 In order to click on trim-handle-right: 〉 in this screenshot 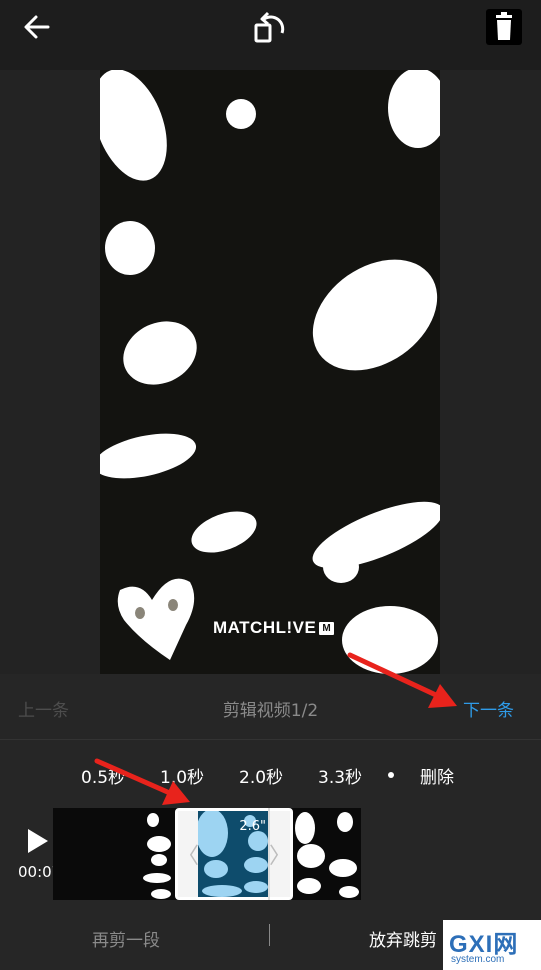, I will do `click(280, 854)`.